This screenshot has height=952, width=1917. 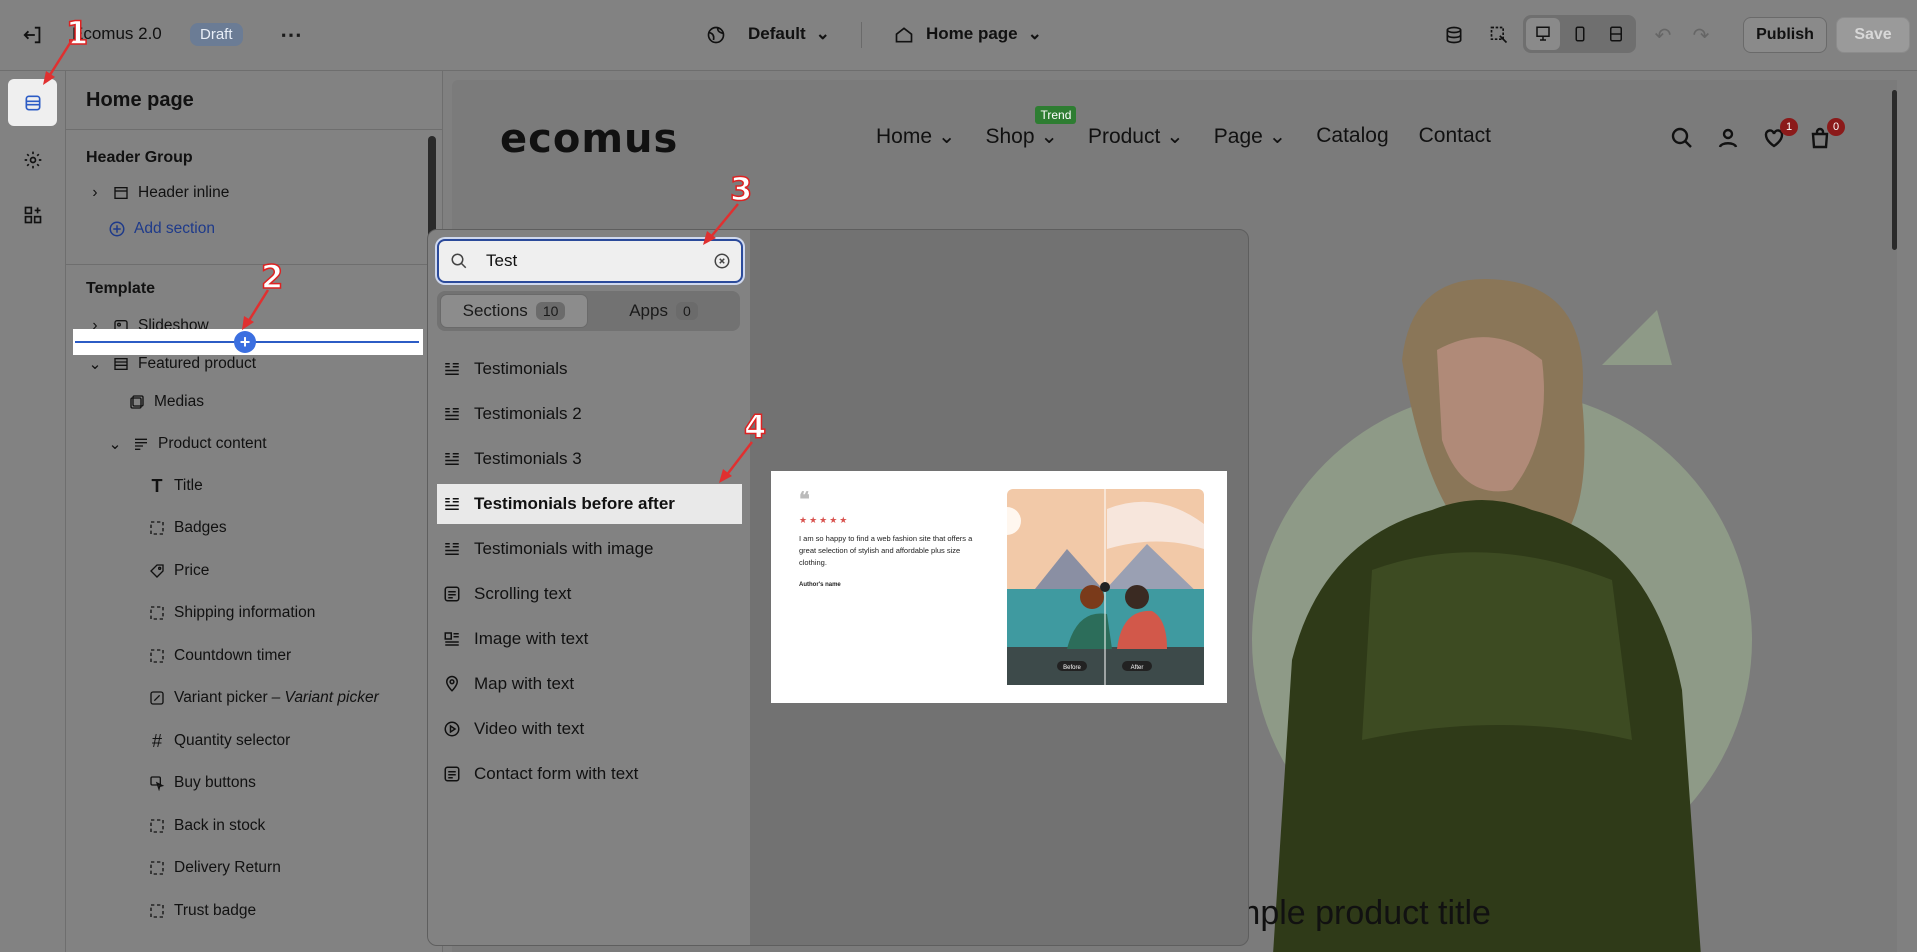 I want to click on result-item: Testimonials with image, so click(x=589, y=549).